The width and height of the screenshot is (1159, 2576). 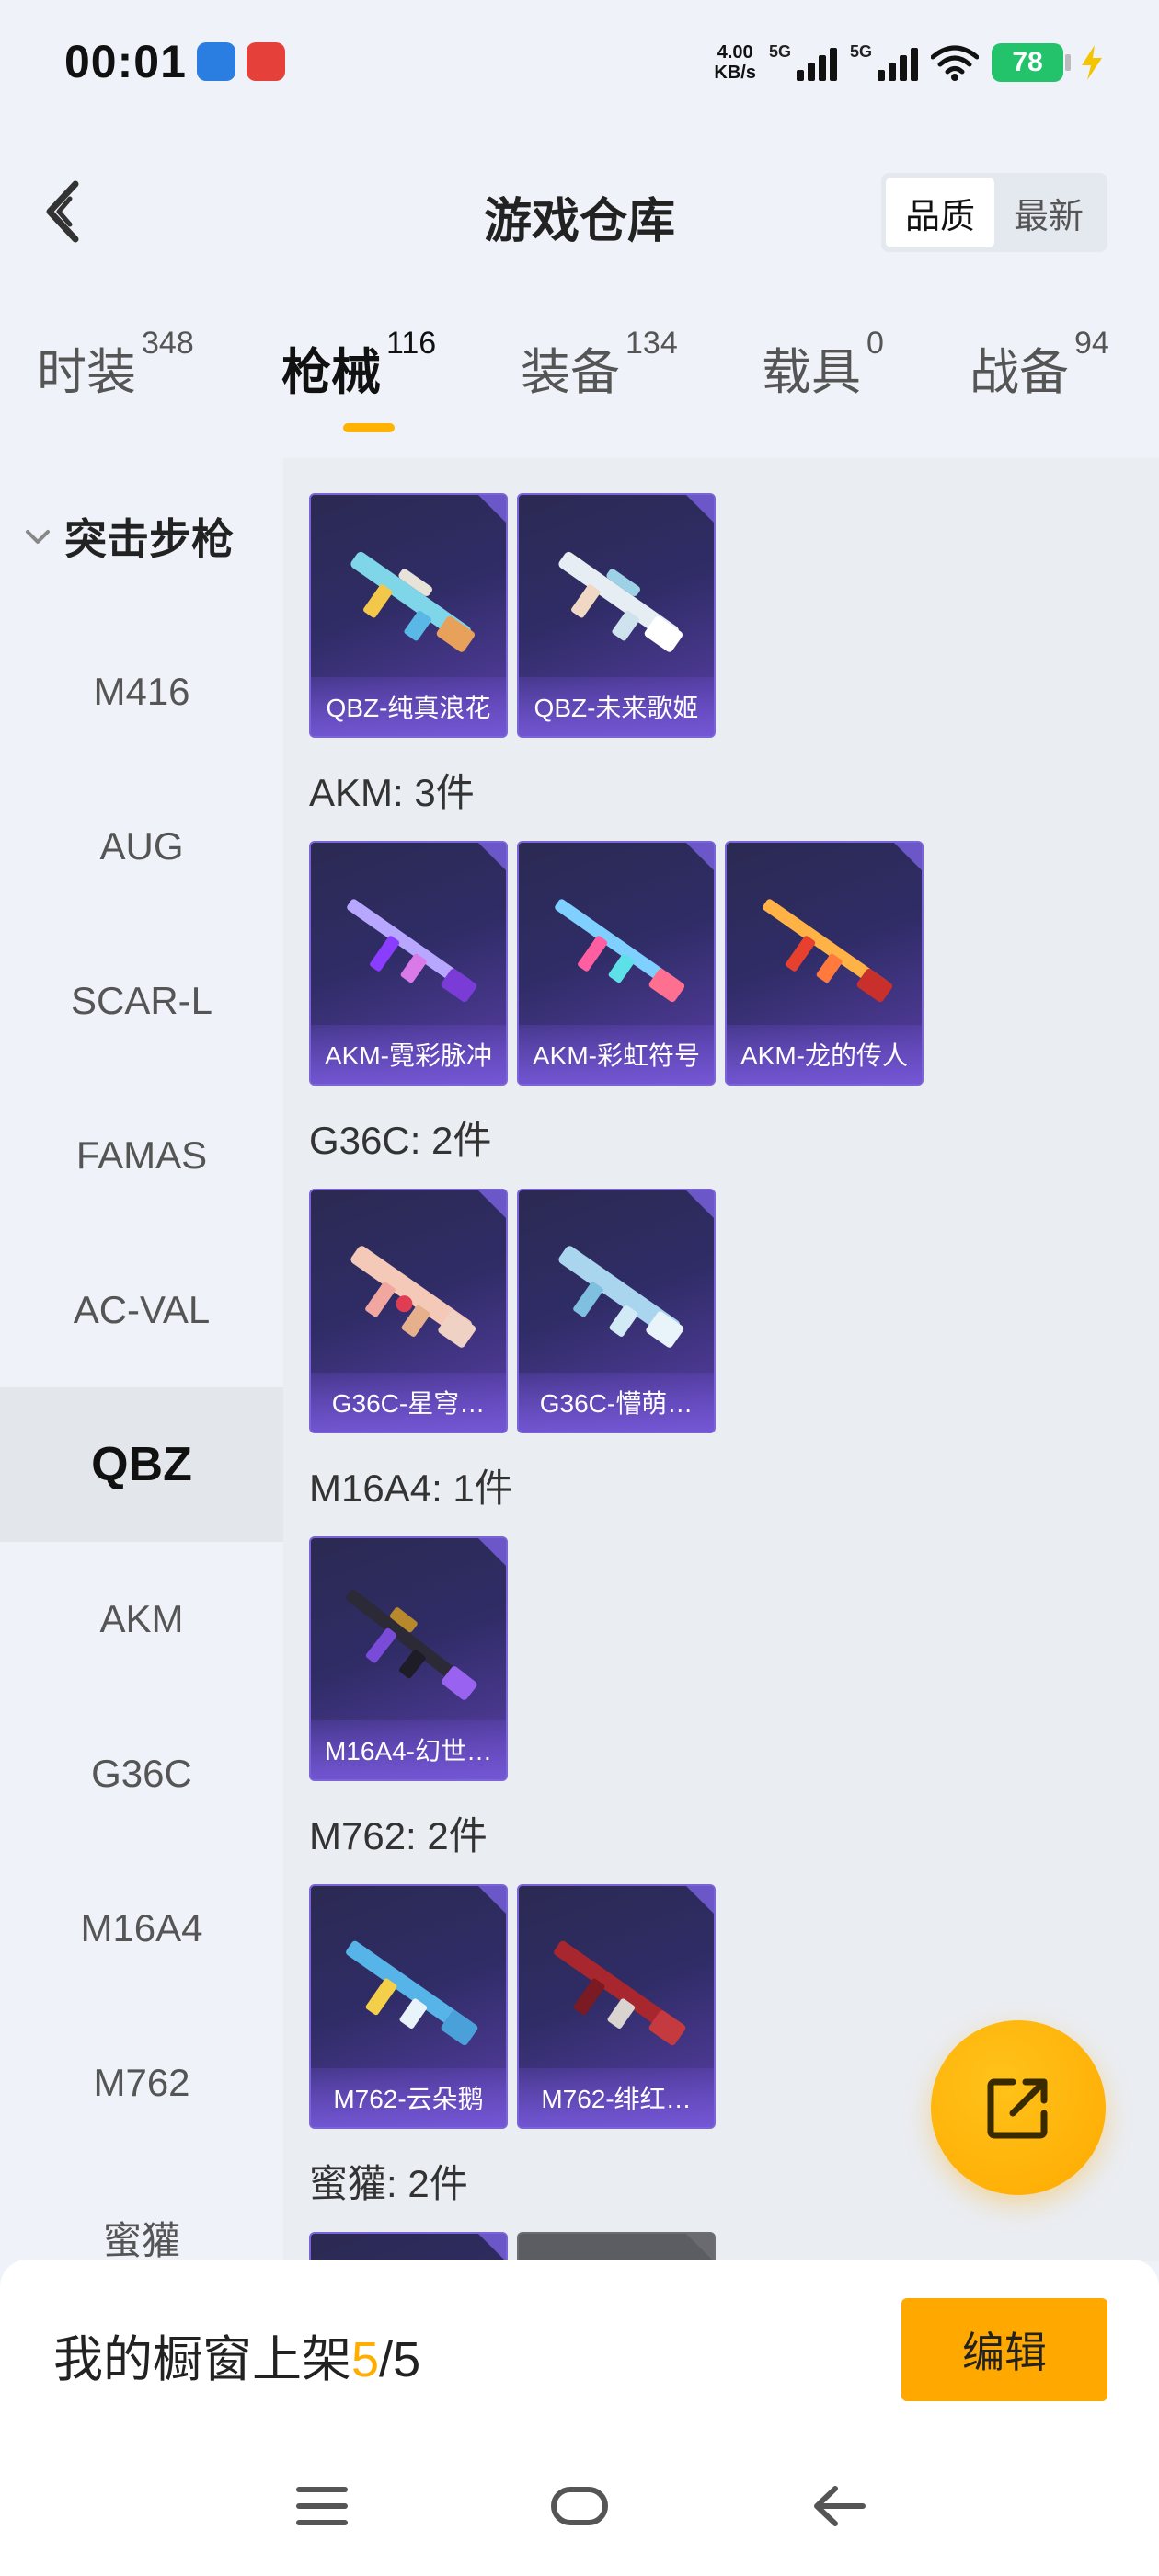 What do you see at coordinates (579, 211) in the screenshot?
I see `header: 游戏仓库 品质 最新` at bounding box center [579, 211].